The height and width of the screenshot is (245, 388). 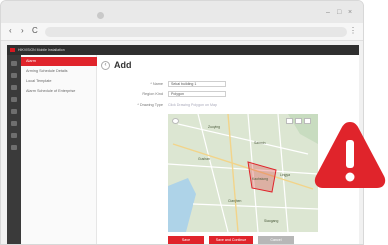 I want to click on reload-icon: C, so click(x=35, y=31).